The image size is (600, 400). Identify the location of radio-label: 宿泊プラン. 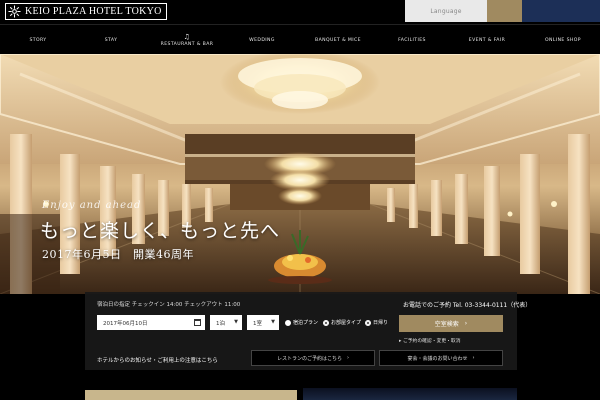
(306, 323).